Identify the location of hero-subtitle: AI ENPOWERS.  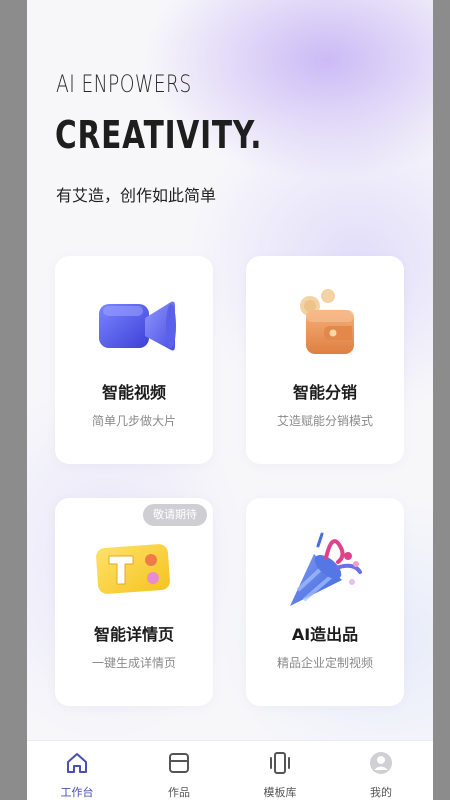
(124, 84).